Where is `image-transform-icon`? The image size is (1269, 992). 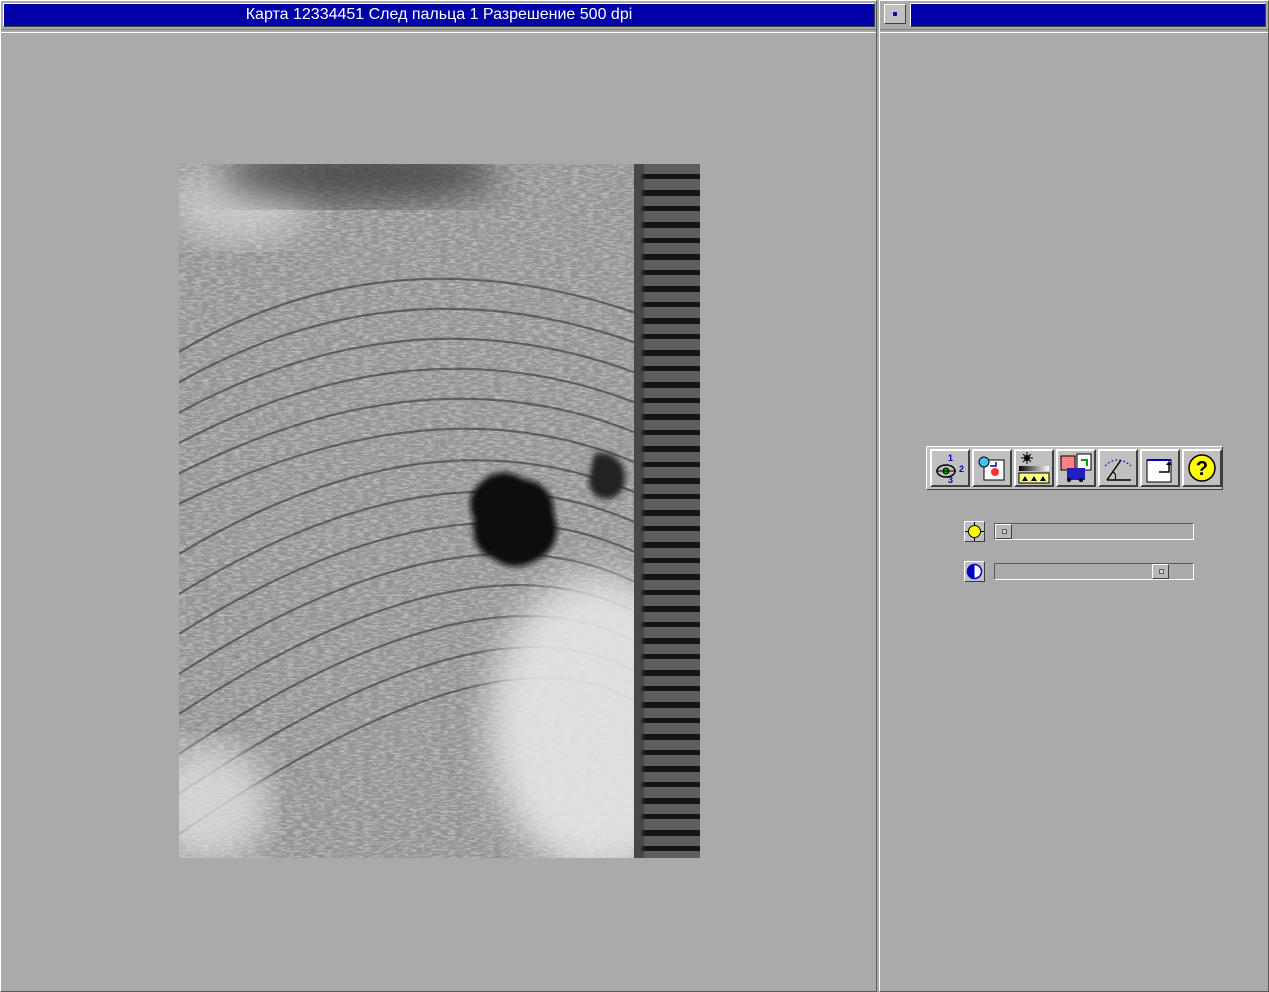
image-transform-icon is located at coordinates (991, 468).